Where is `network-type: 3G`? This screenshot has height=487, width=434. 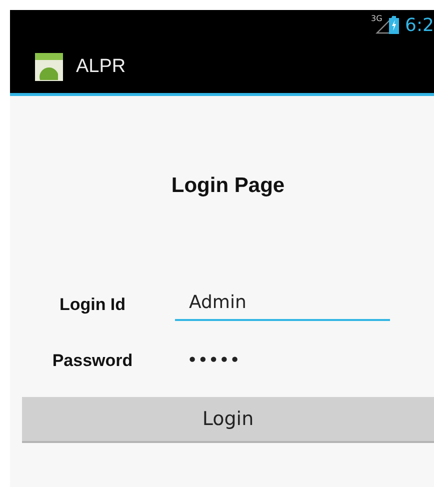 network-type: 3G is located at coordinates (377, 18).